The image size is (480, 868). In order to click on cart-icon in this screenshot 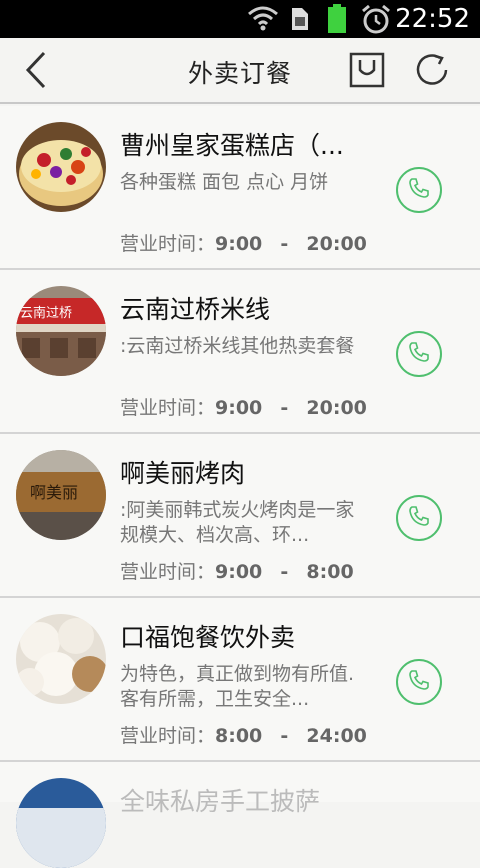, I will do `click(367, 72)`.